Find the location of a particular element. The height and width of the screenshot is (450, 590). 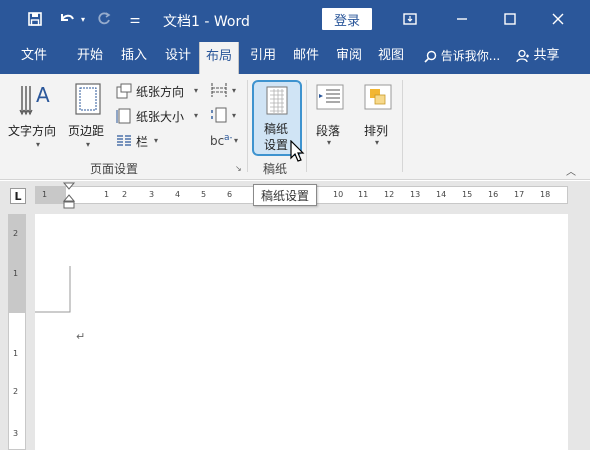

title-bar: ▾ ⚌ 文档1 - Word 登录 is located at coordinates (295, 19).